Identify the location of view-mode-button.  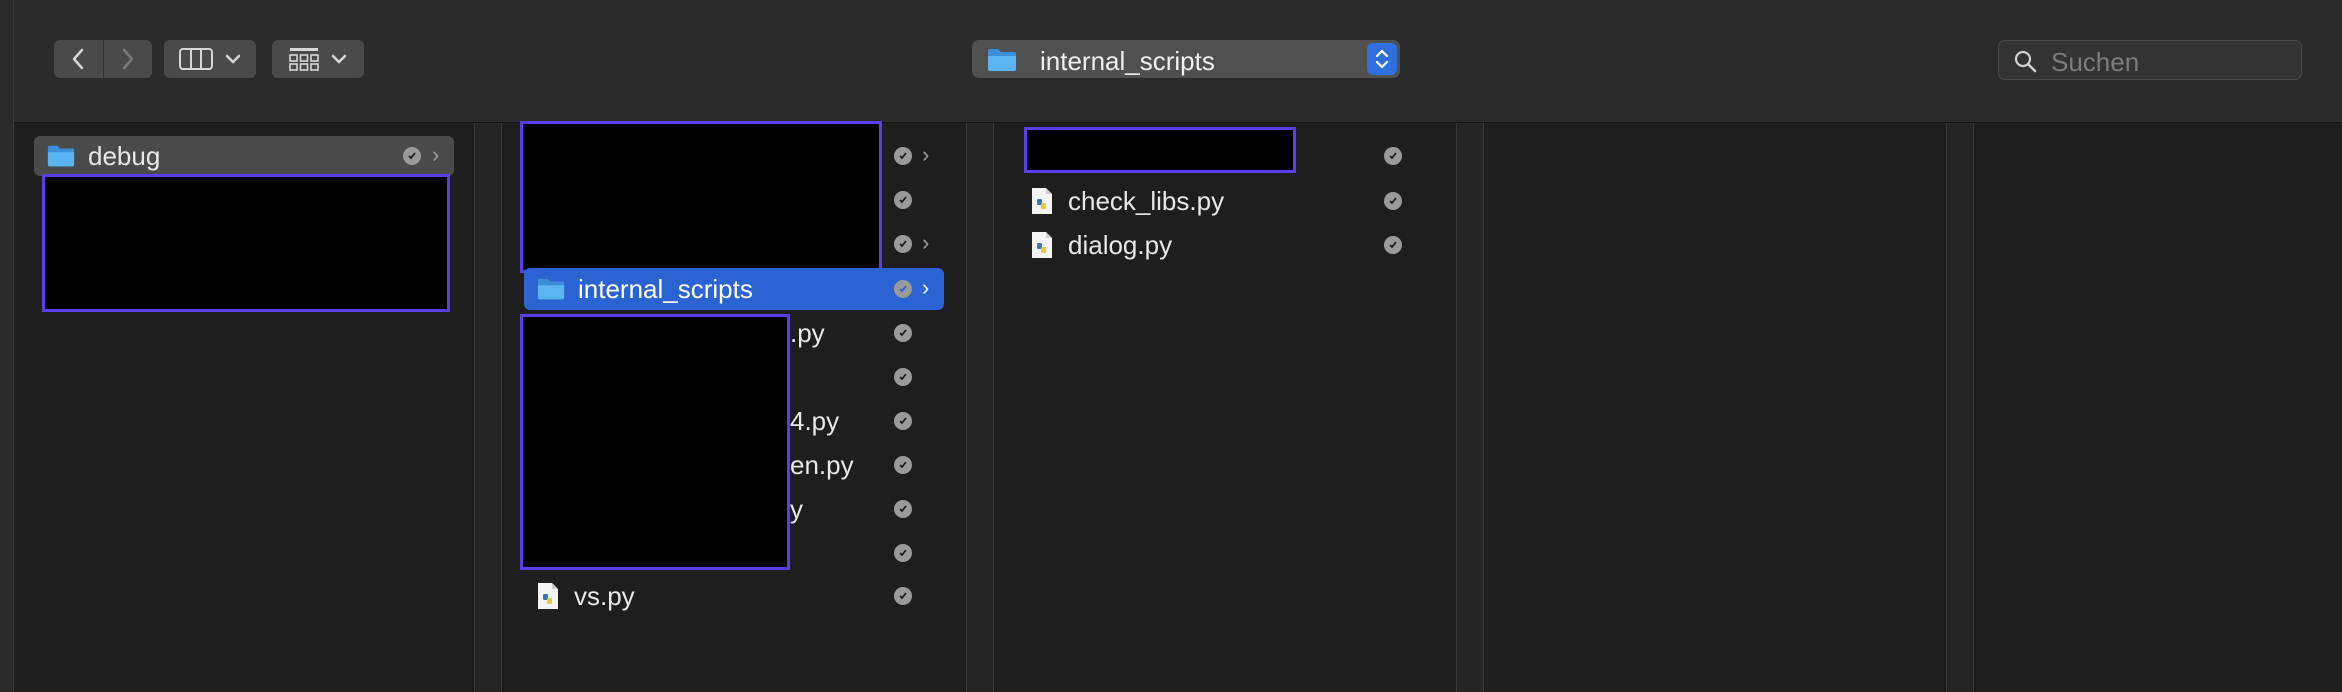
(210, 59).